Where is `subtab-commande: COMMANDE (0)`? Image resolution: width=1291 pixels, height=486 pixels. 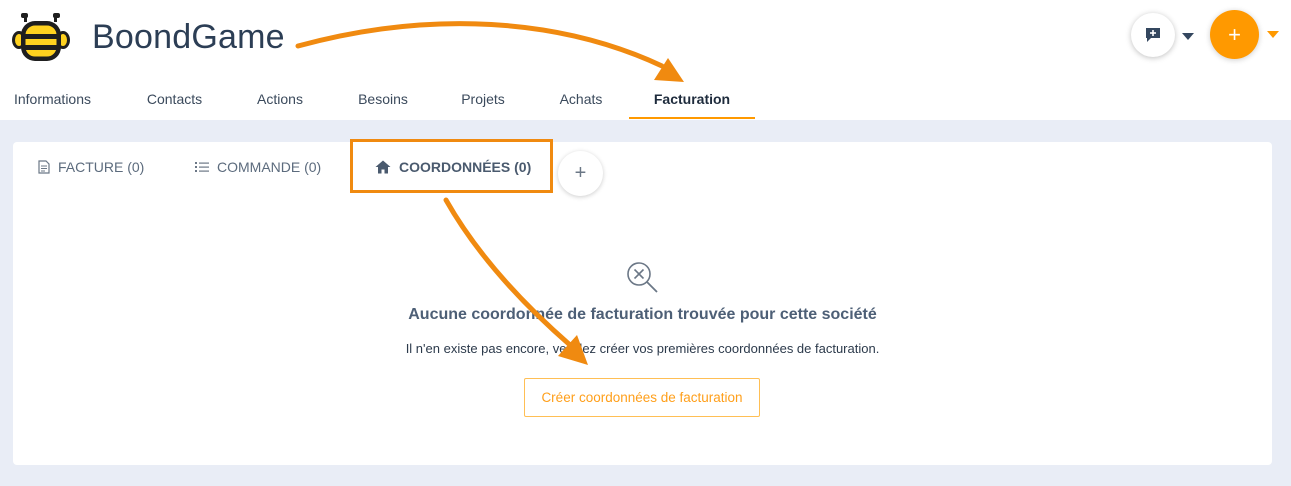 subtab-commande: COMMANDE (0) is located at coordinates (258, 167).